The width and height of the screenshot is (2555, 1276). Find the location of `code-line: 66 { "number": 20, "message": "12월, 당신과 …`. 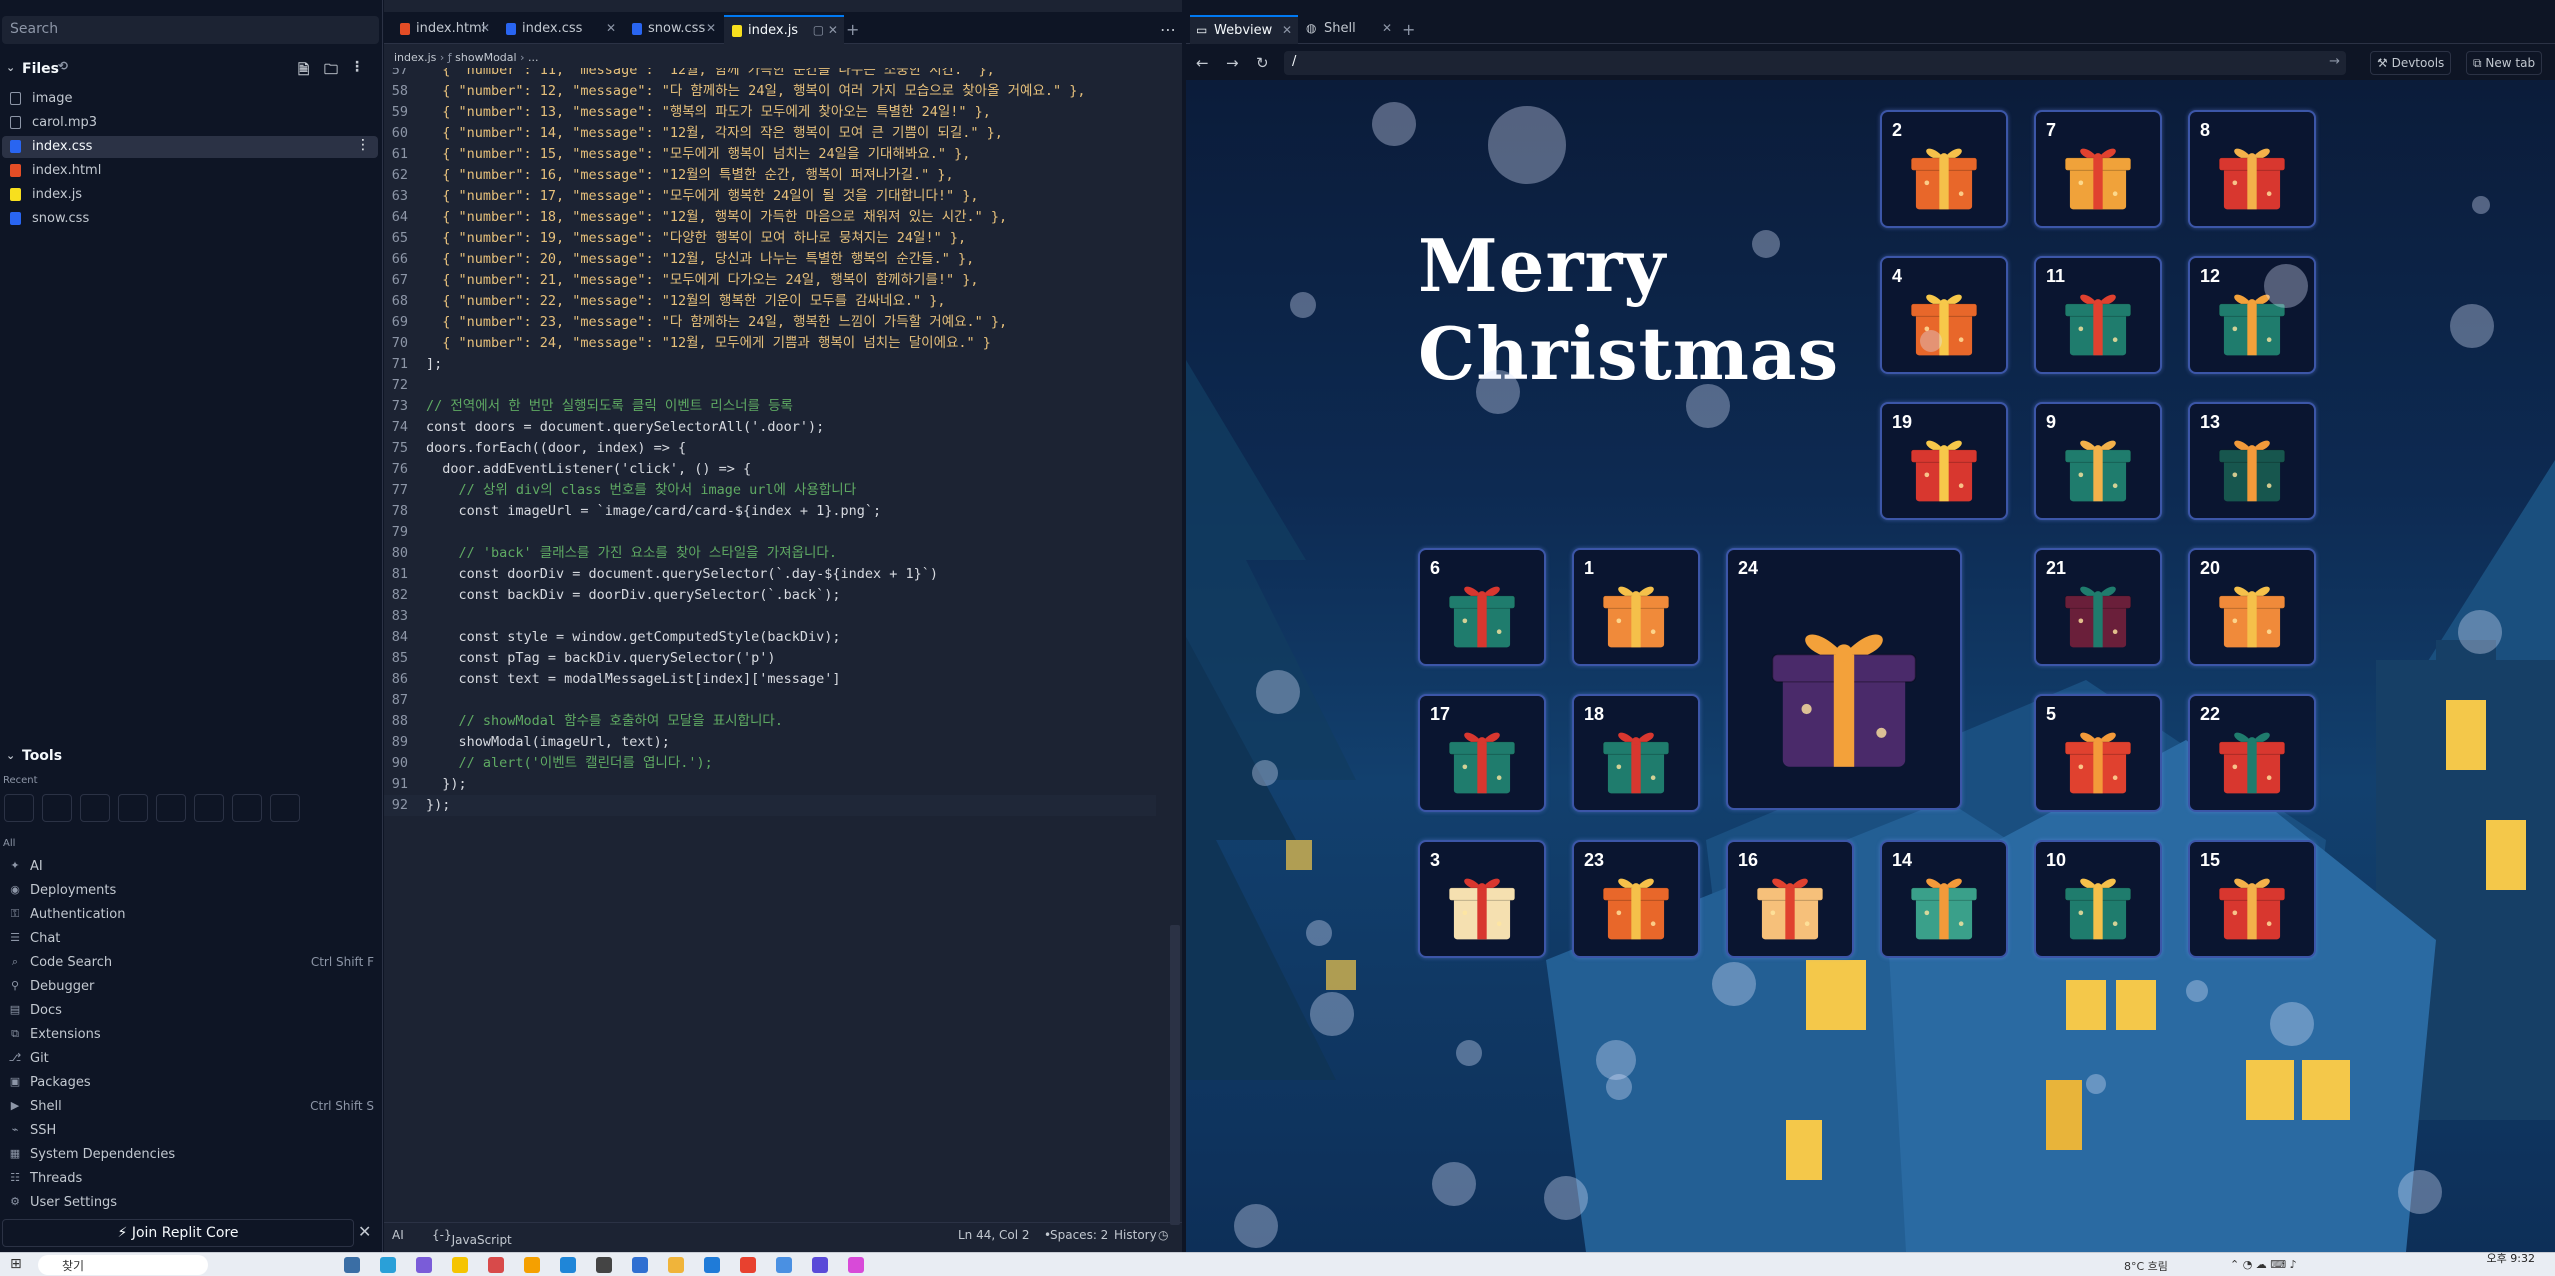

code-line: 66 { "number": 20, "message": "12월, 당신과 … is located at coordinates (770, 259).